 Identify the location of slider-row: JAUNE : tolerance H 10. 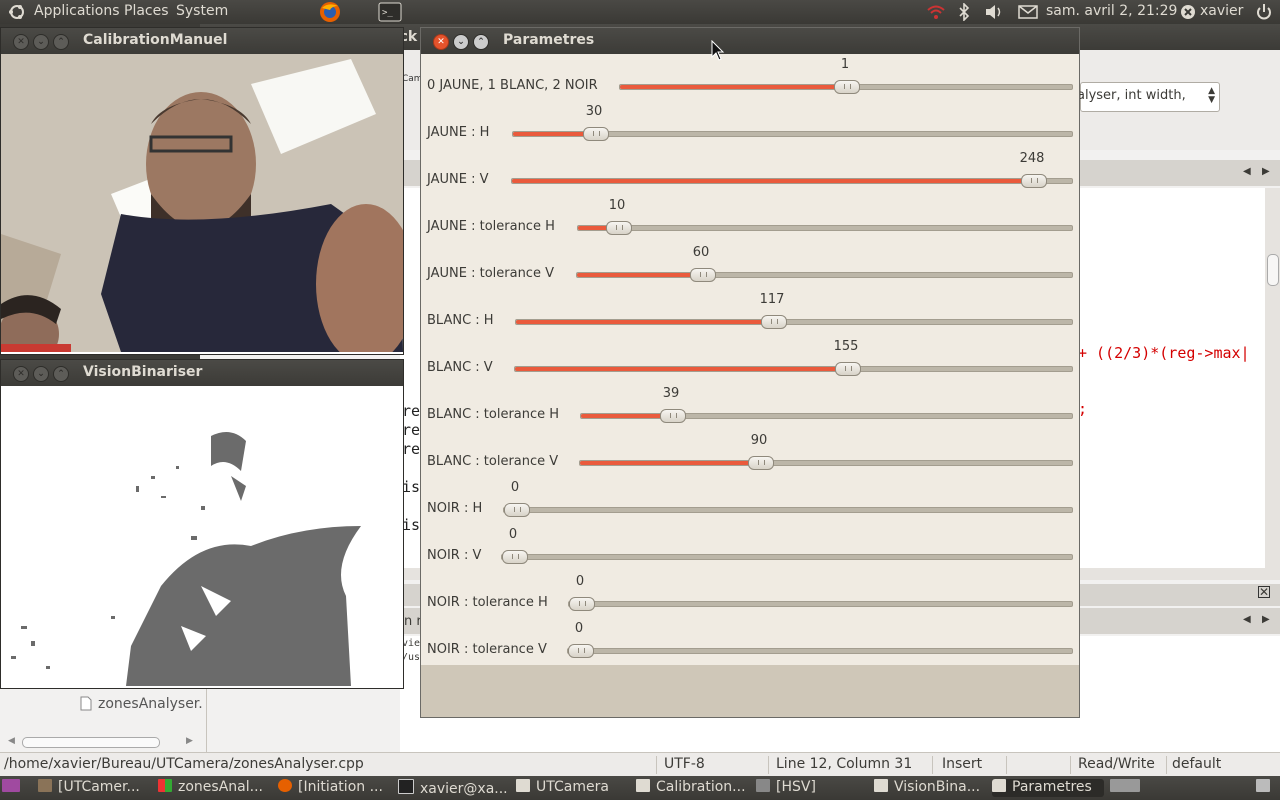
(750, 218).